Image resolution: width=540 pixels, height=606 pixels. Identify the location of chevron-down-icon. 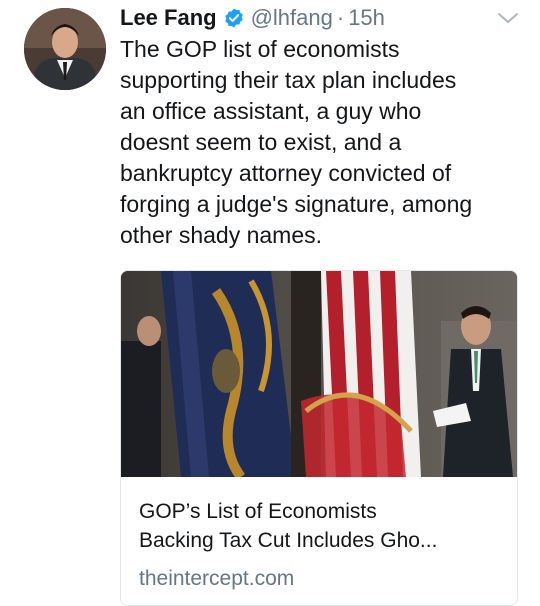
(508, 18).